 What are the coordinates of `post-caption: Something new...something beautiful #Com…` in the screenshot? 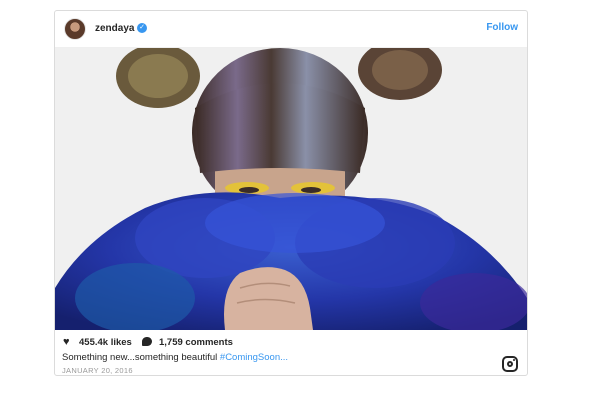 It's located at (175, 357).